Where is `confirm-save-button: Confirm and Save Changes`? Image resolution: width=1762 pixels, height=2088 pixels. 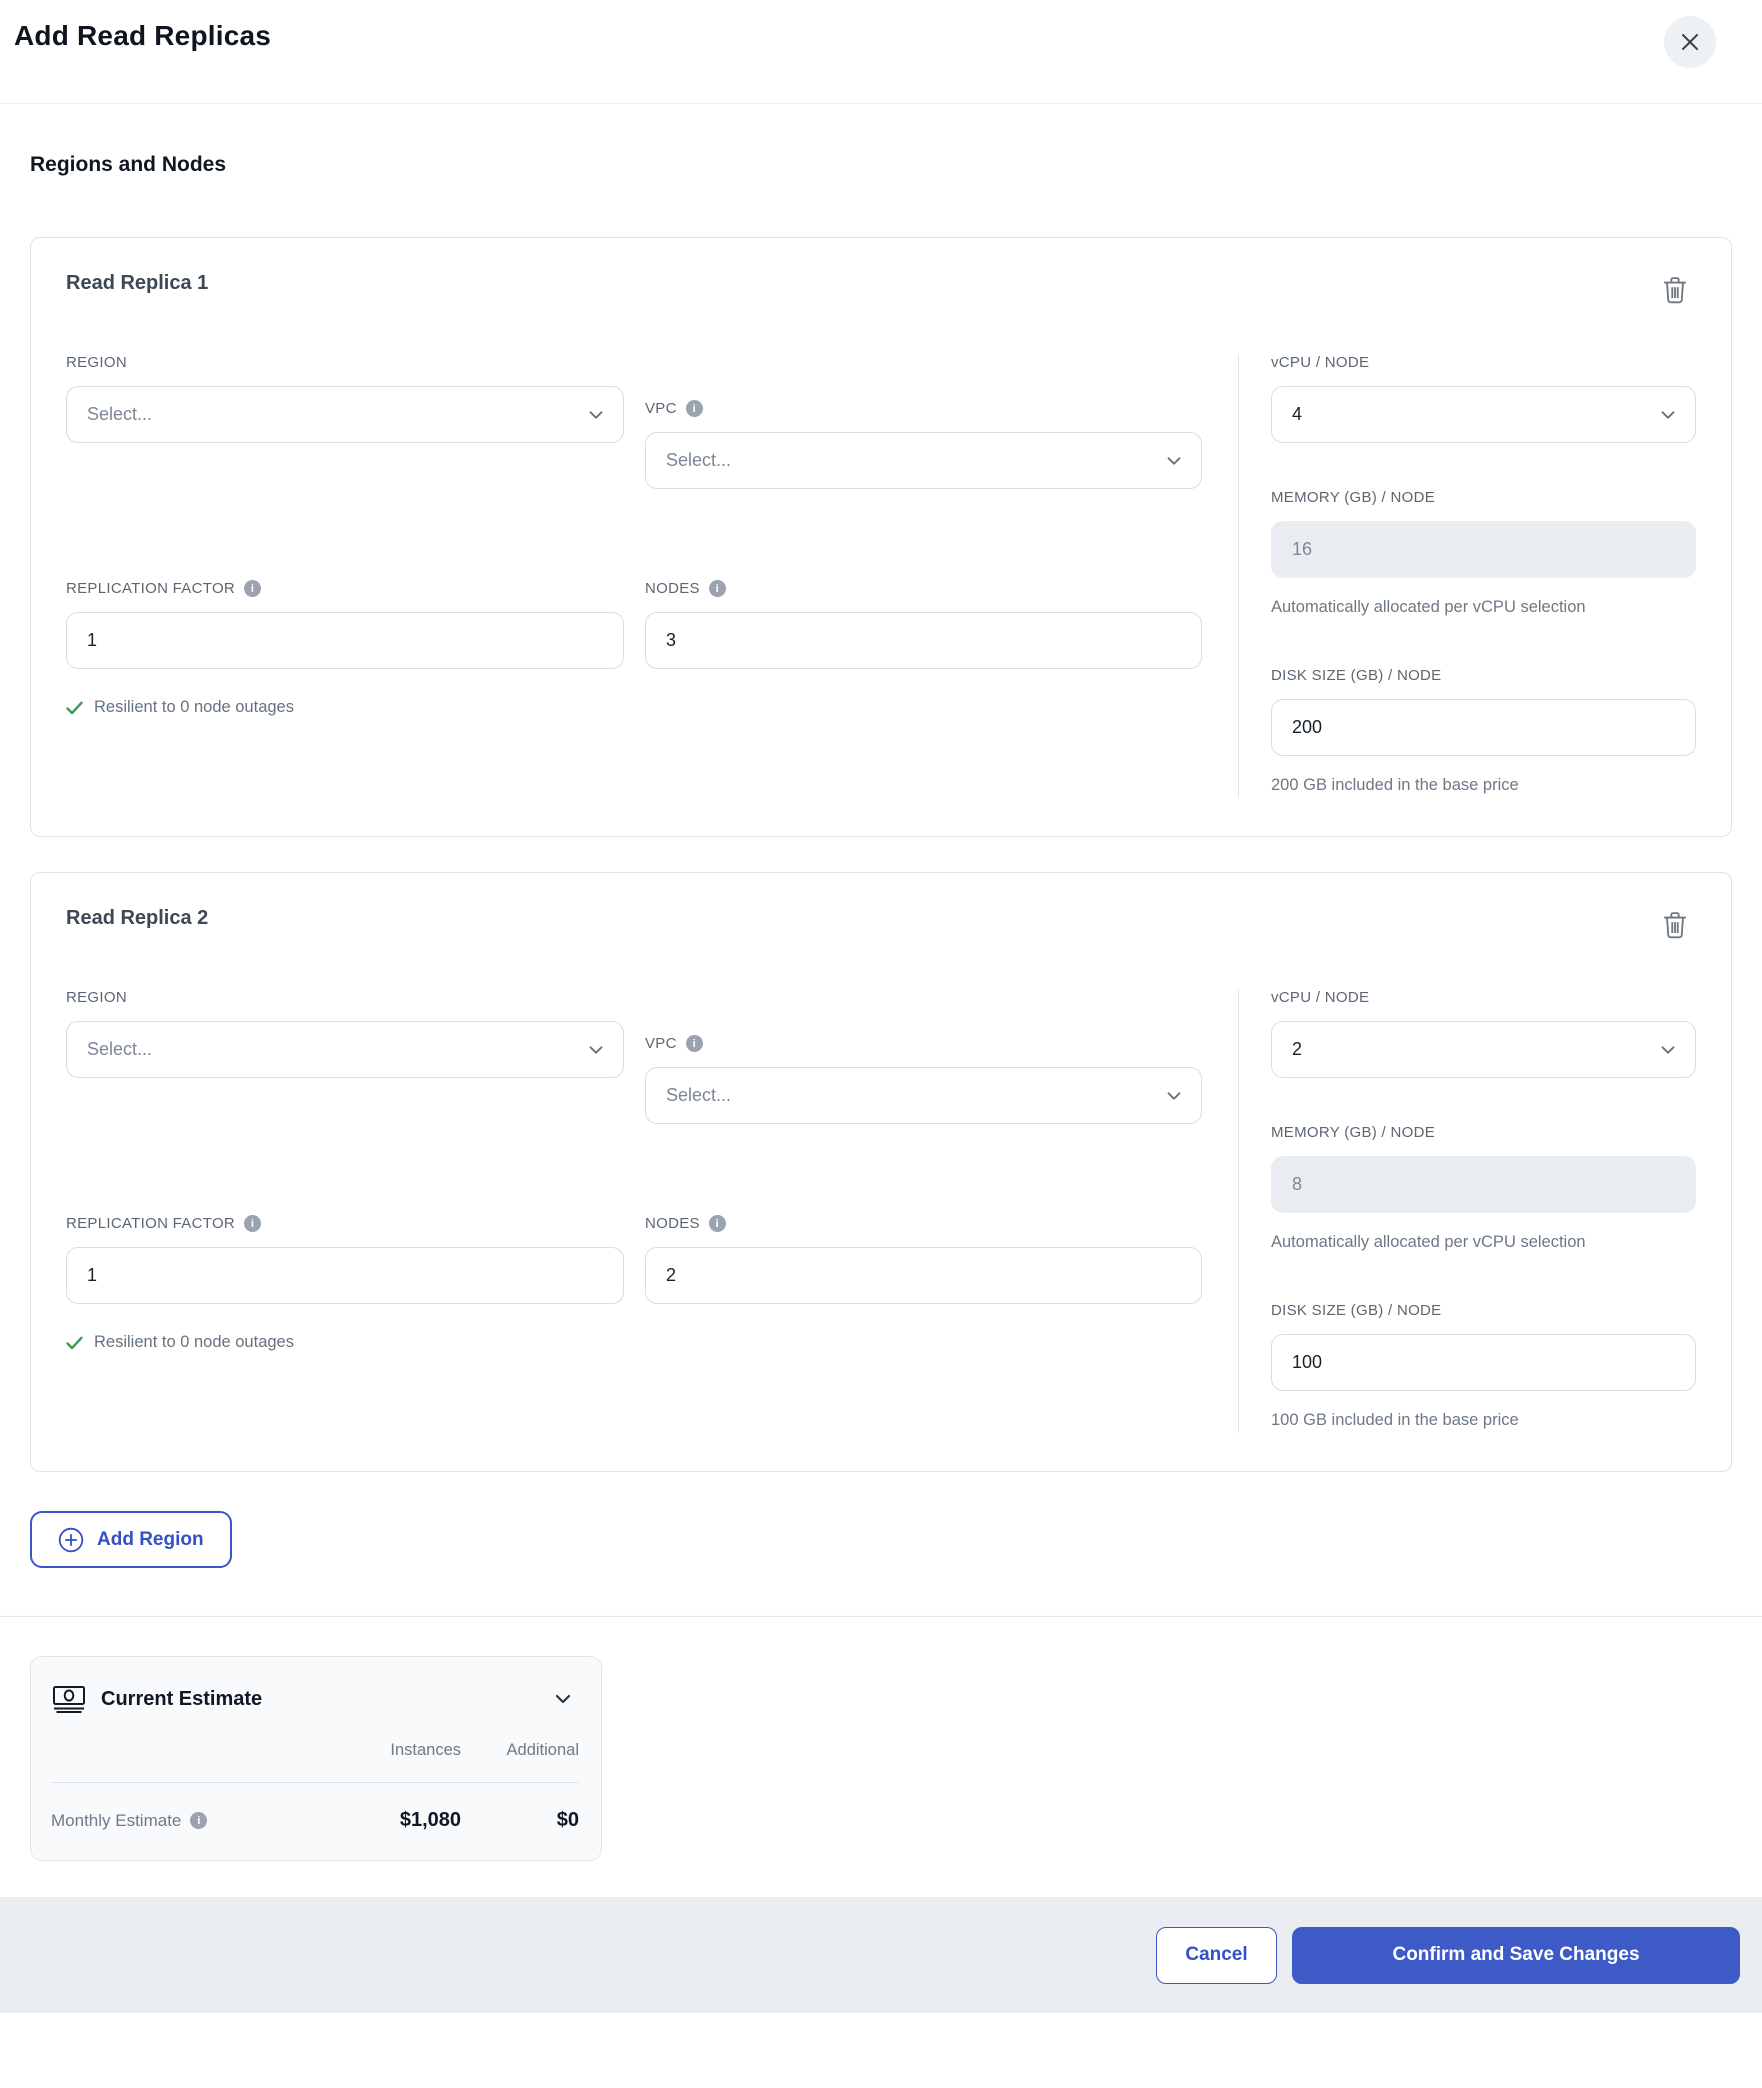 confirm-save-button: Confirm and Save Changes is located at coordinates (1516, 1955).